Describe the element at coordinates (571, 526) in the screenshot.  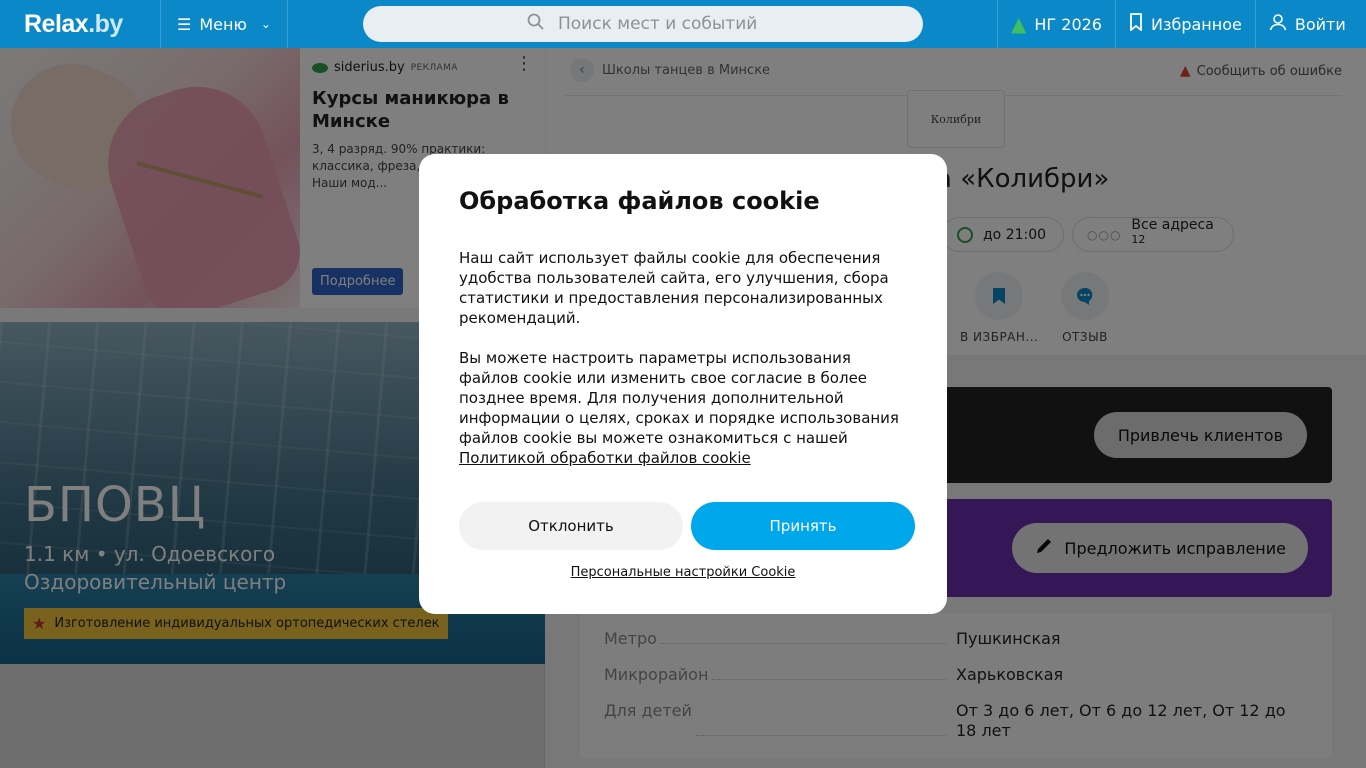
I see `decline-button: Отклонить` at that location.